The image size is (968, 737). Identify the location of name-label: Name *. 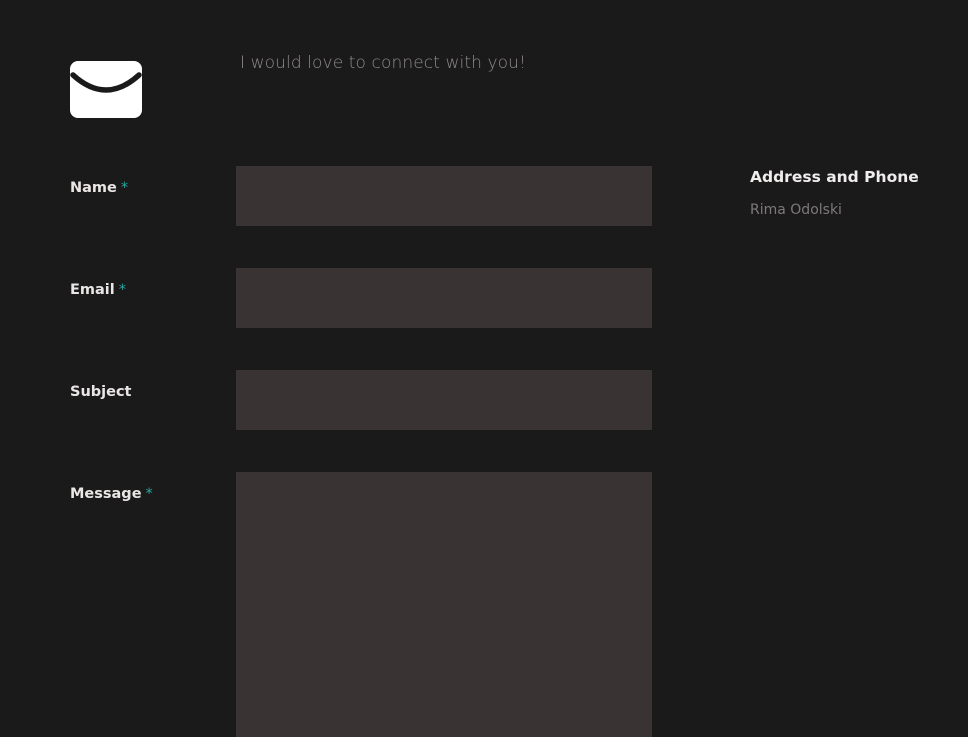
(99, 188).